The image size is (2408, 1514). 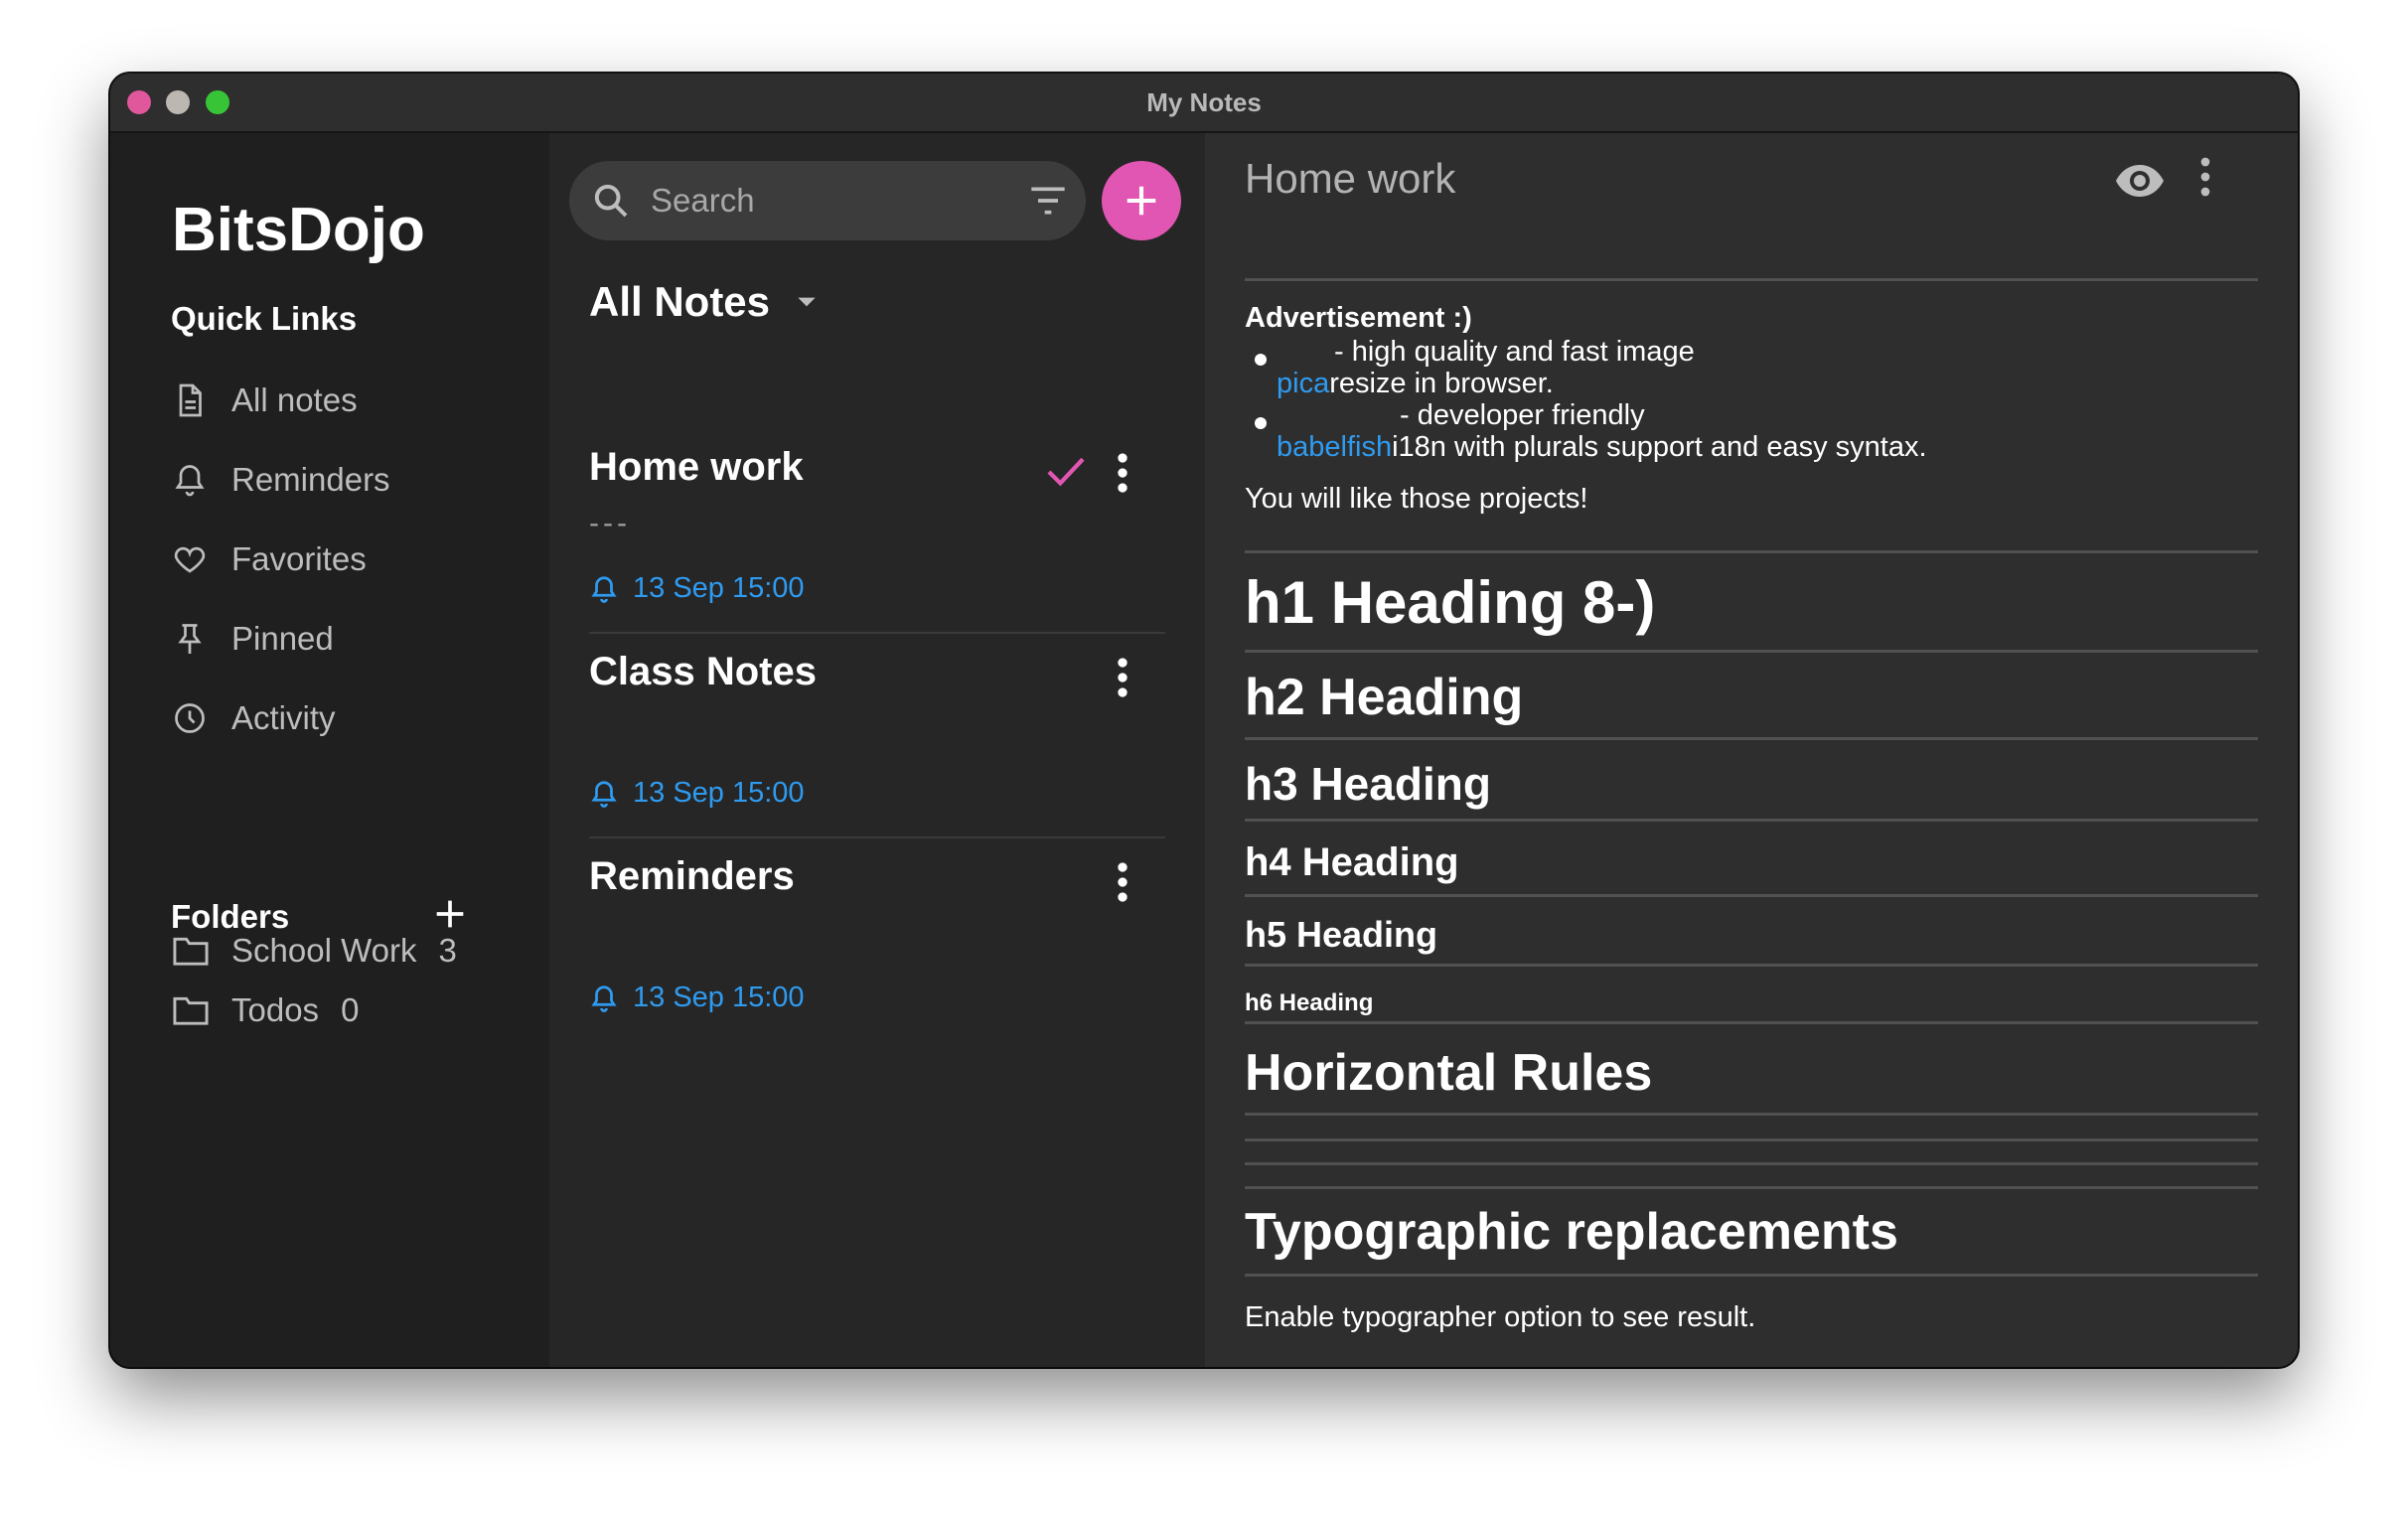 I want to click on eye-icon, so click(x=2140, y=181).